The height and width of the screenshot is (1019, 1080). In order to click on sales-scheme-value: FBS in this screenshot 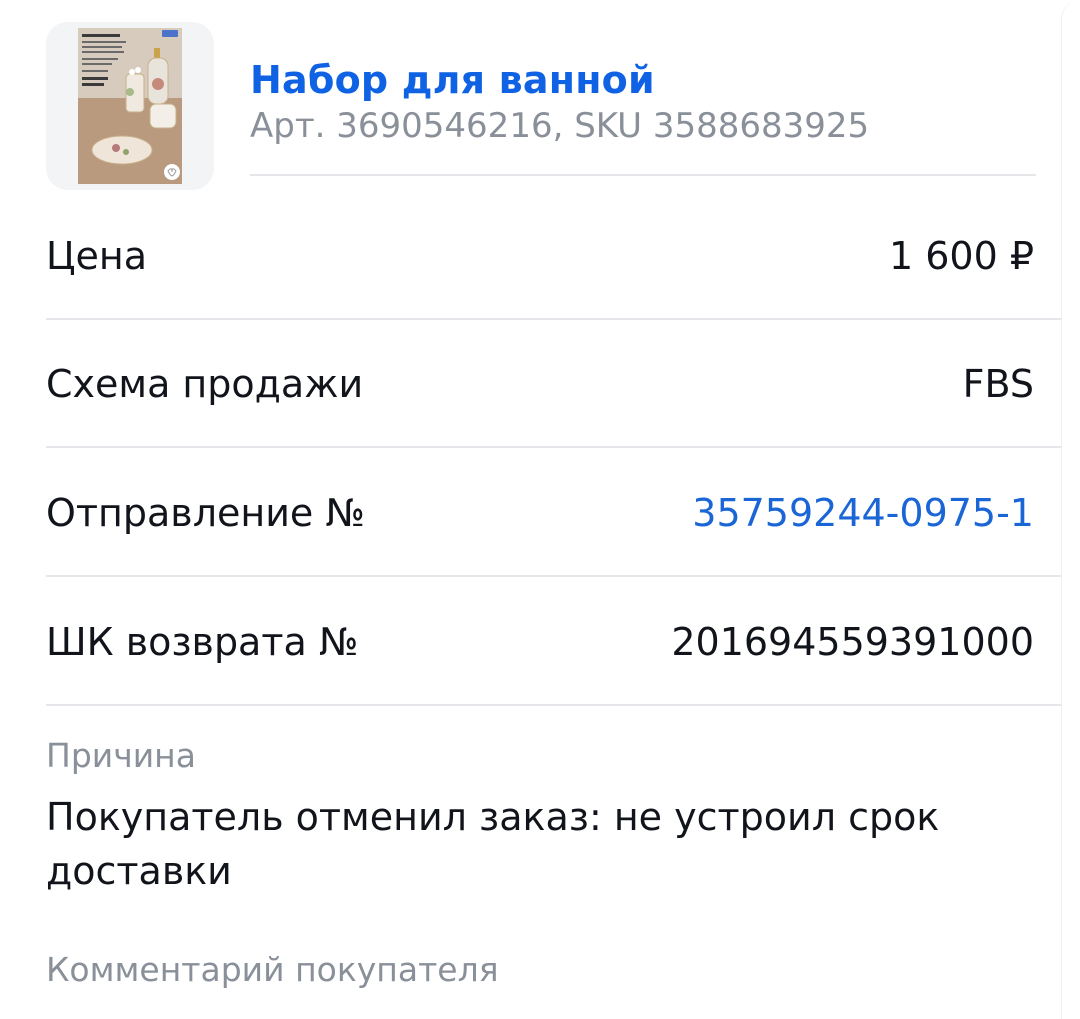, I will do `click(998, 384)`.